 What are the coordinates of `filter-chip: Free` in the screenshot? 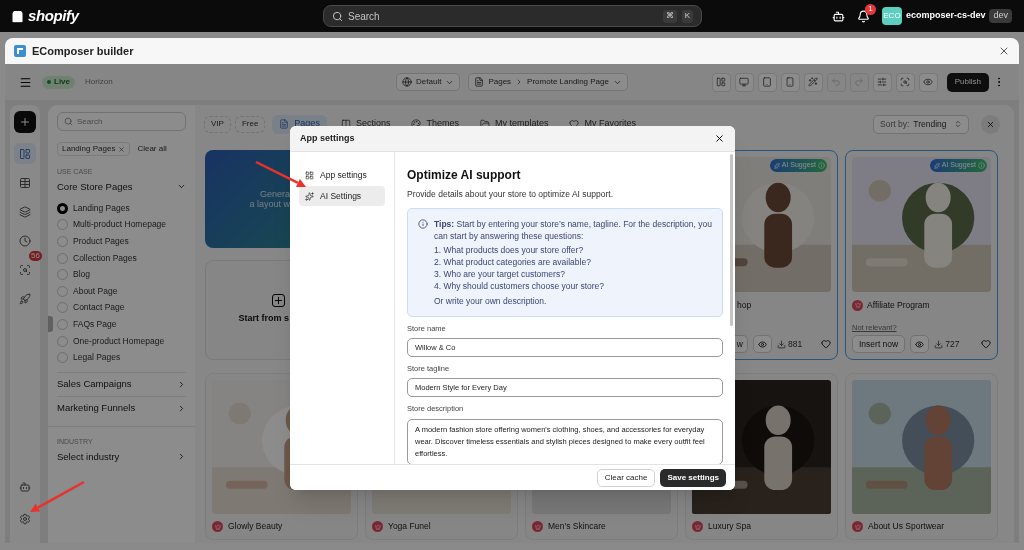 It's located at (250, 124).